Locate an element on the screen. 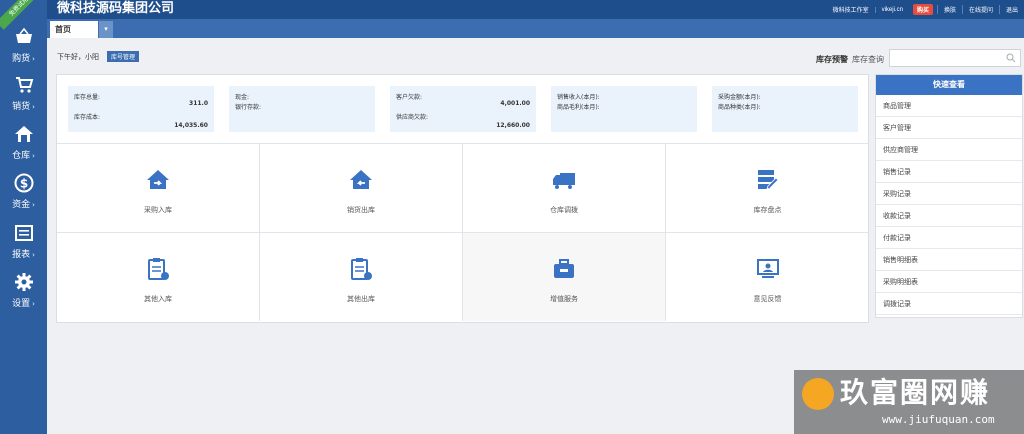  sidebar-item-settings: 设置 › is located at coordinates (23, 296).